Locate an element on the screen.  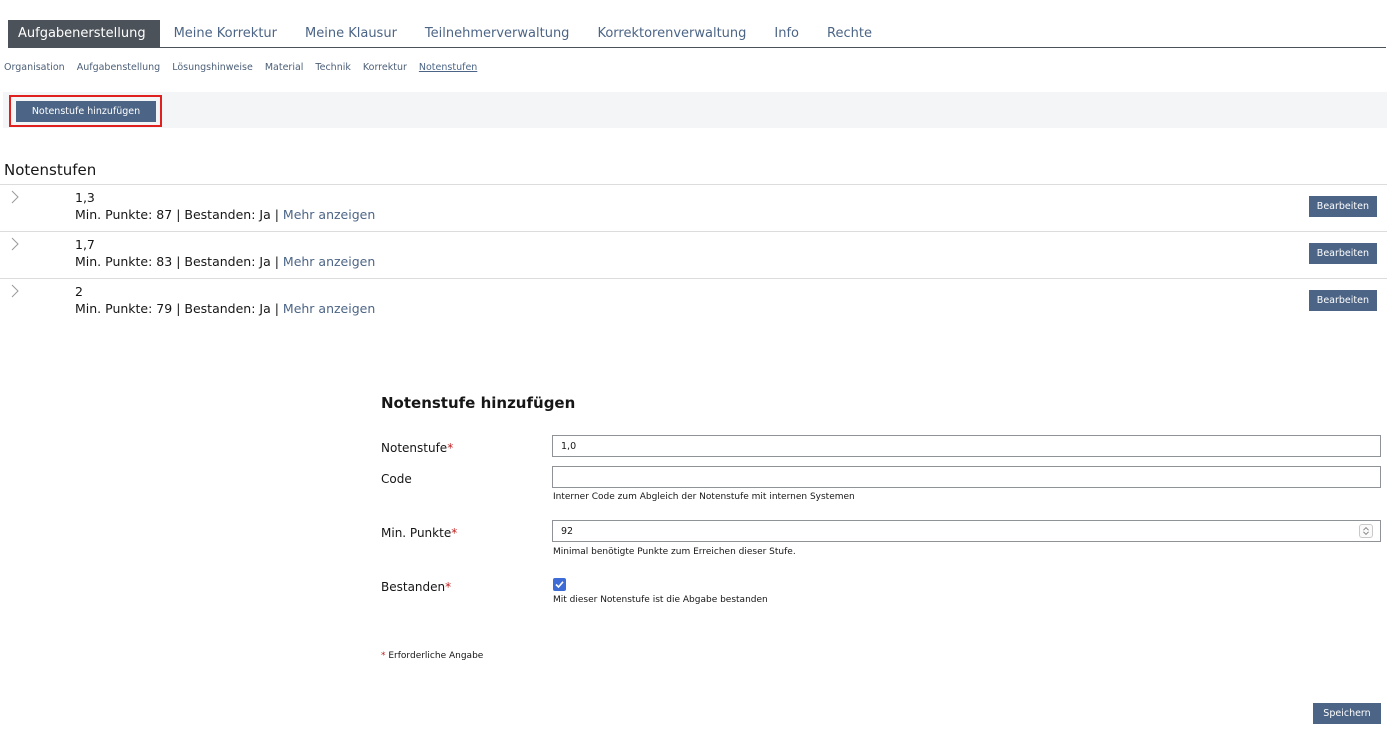
grade-label: 2 is located at coordinates (79, 291).